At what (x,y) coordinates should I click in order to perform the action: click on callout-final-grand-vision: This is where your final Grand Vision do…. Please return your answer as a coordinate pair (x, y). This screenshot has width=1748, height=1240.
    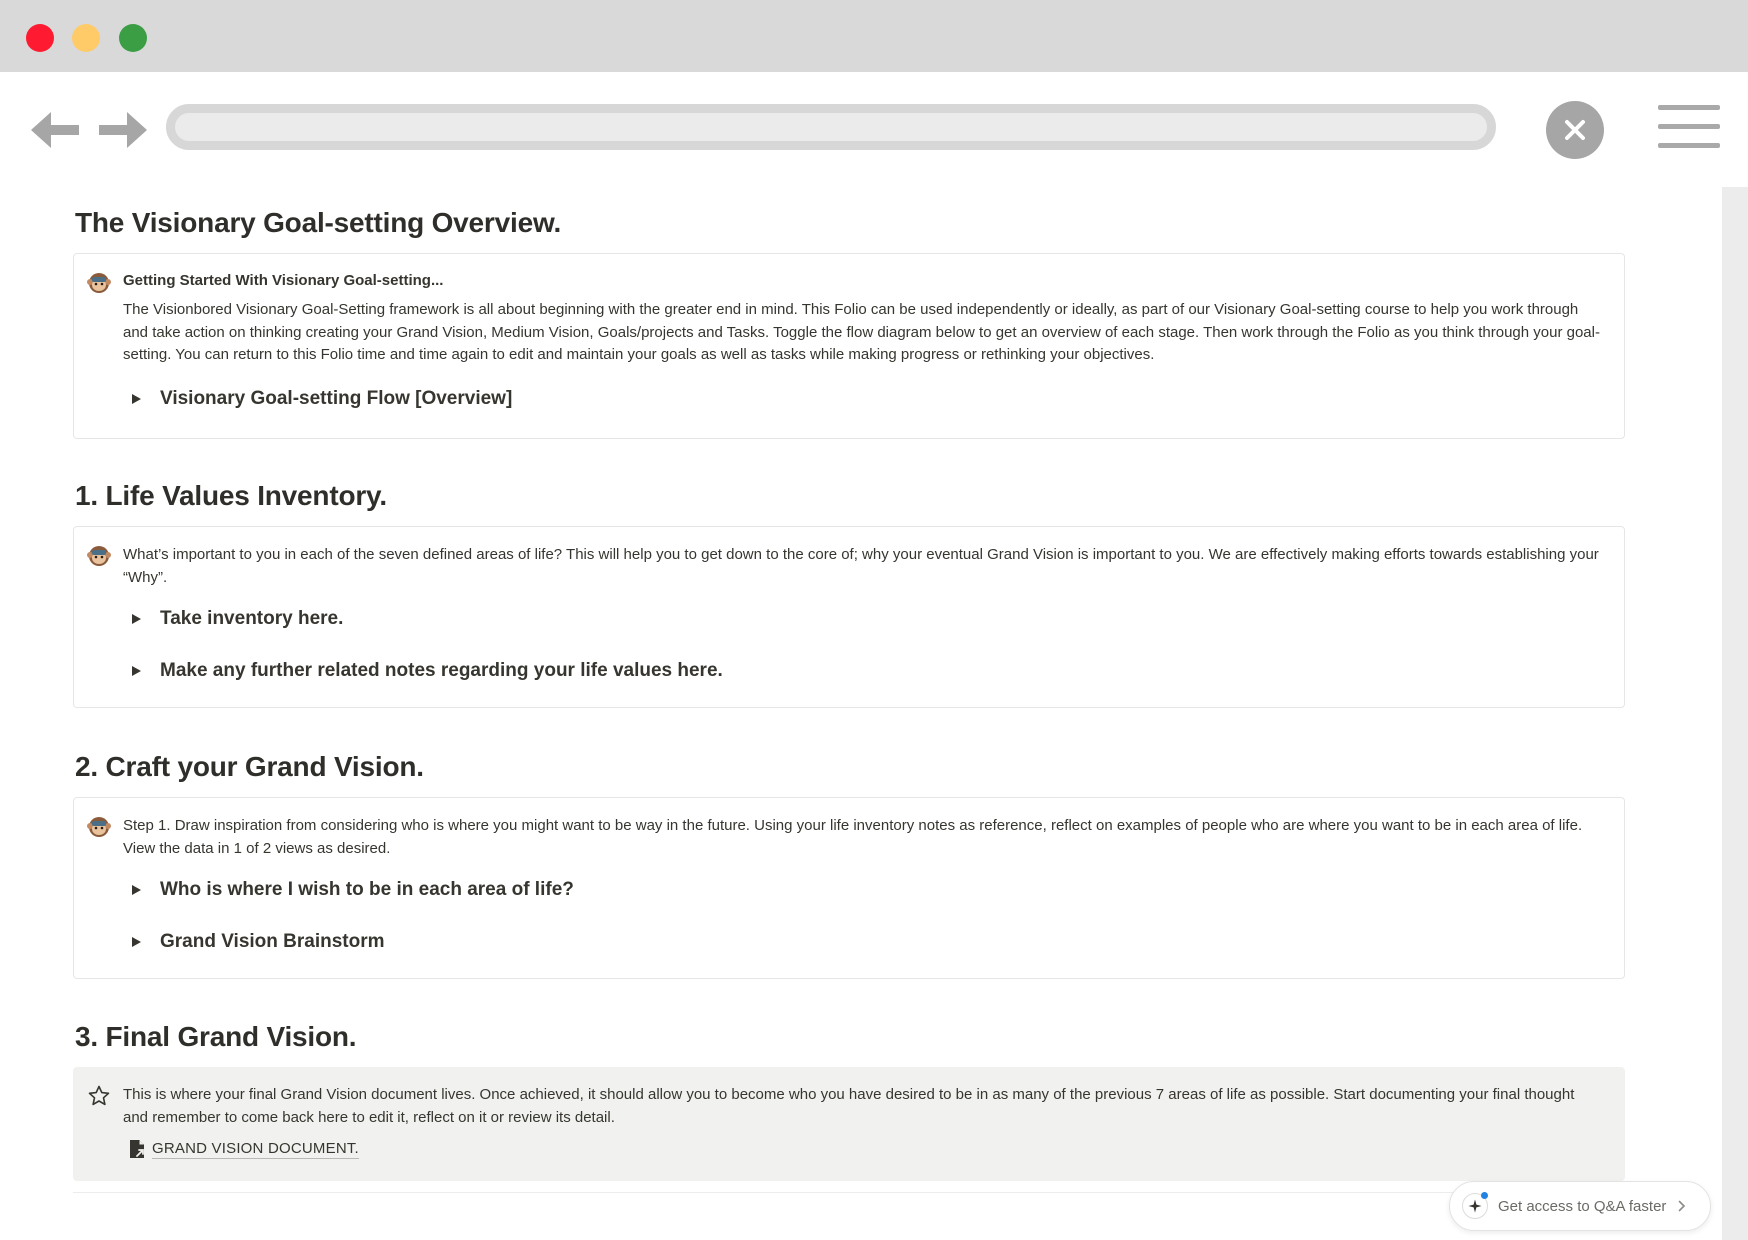
    Looking at the image, I should click on (849, 1124).